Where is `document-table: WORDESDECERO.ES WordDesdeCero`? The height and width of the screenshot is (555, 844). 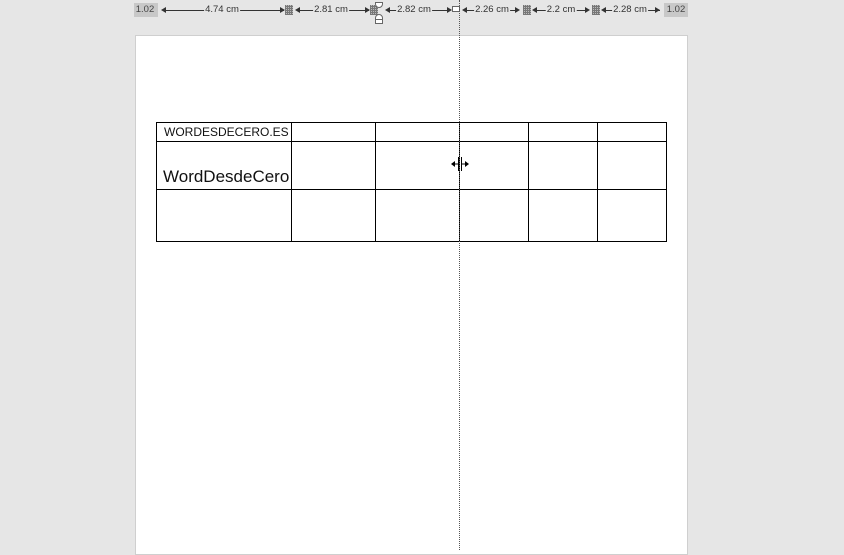 document-table: WORDESDECERO.ES WordDesdeCero is located at coordinates (412, 182).